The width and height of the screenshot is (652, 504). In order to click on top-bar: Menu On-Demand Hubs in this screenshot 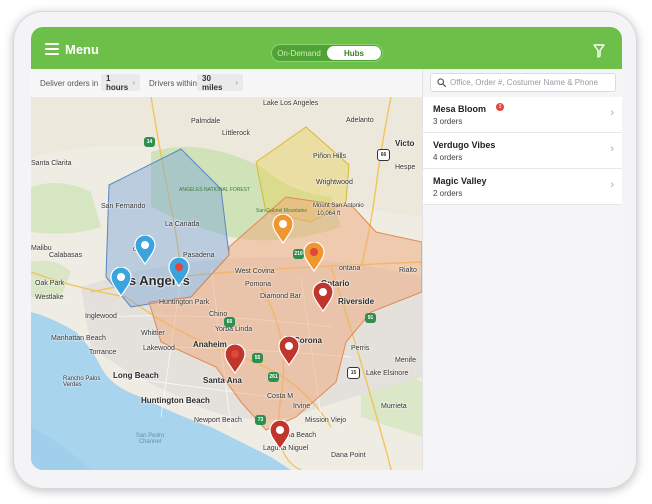, I will do `click(326, 48)`.